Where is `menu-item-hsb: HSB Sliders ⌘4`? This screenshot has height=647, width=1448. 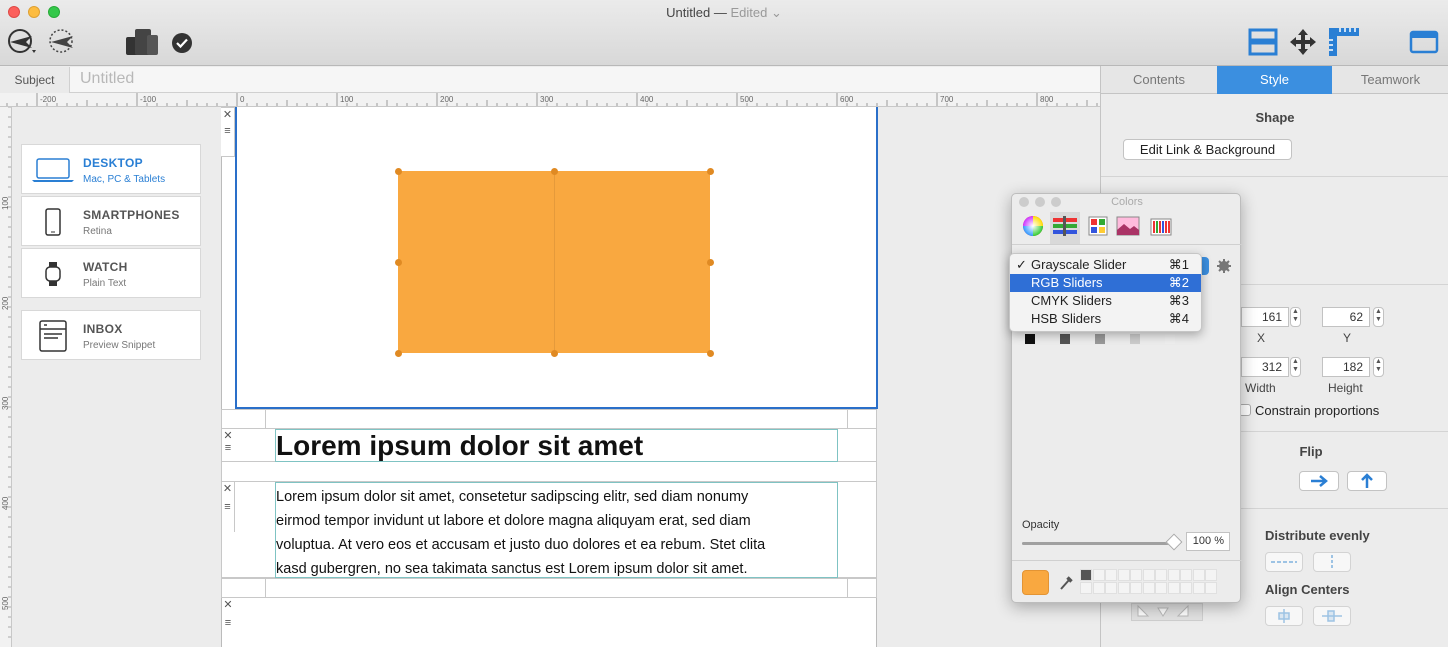 menu-item-hsb: HSB Sliders ⌘4 is located at coordinates (1105, 319).